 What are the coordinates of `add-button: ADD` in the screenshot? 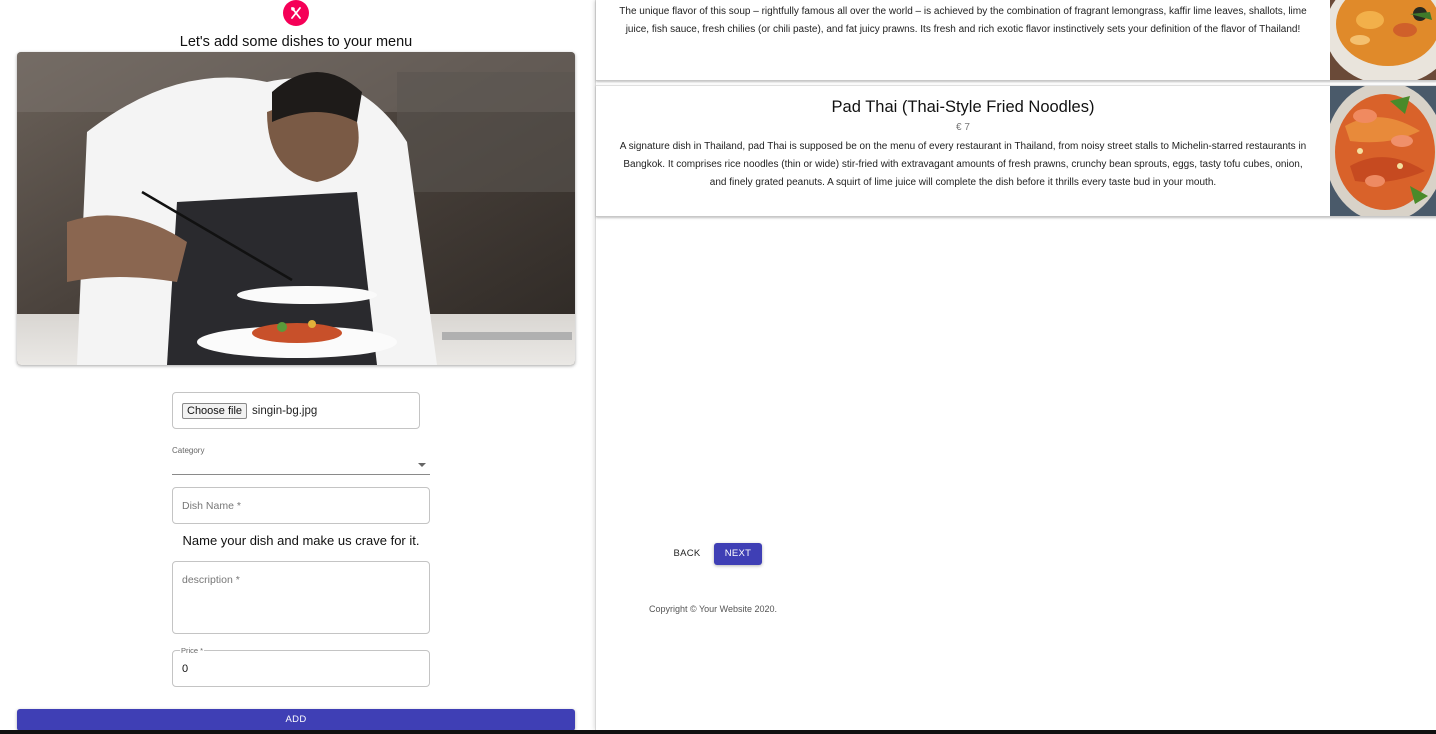 It's located at (296, 720).